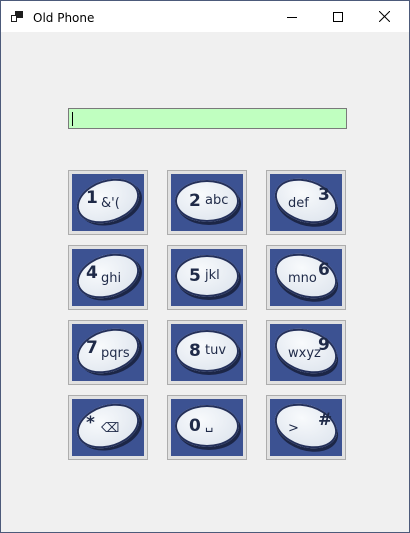 The width and height of the screenshot is (410, 533). I want to click on key-letters: wxyz, so click(304, 353).